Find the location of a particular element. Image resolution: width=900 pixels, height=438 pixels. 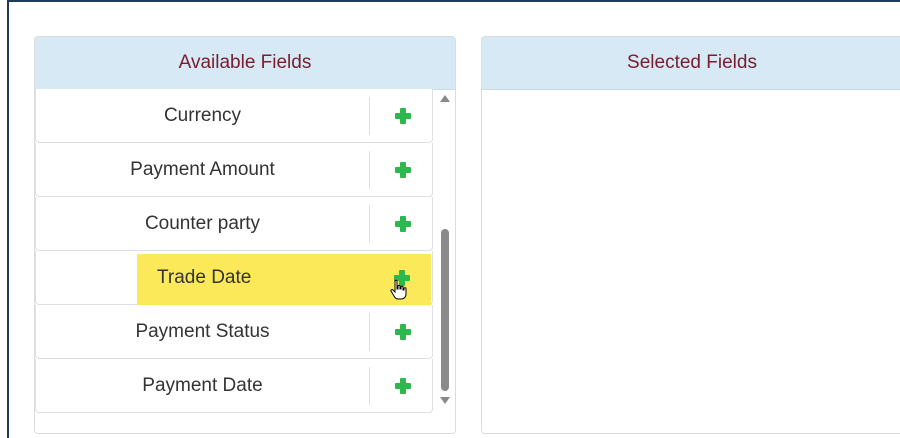

field-label: Payment Amount is located at coordinates (202, 169).